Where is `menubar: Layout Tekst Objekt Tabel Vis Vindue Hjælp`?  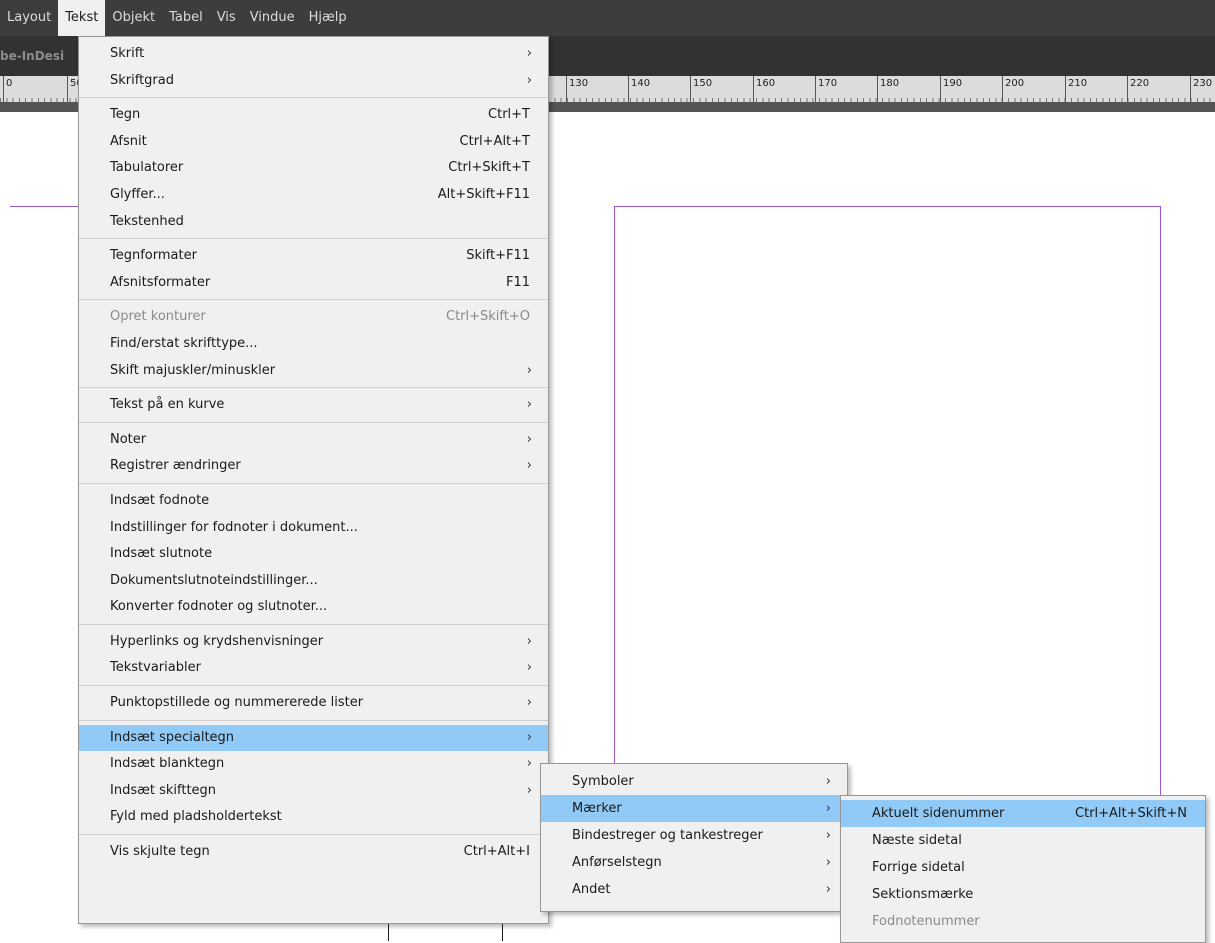 menubar: Layout Tekst Objekt Tabel Vis Vindue Hjælp is located at coordinates (607, 18).